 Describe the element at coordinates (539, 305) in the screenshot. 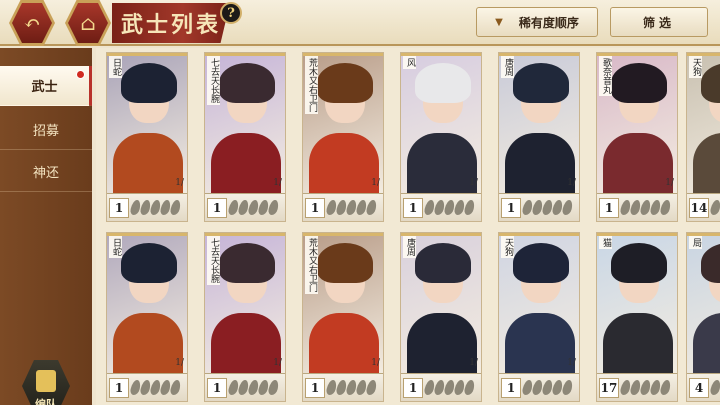

I see `samurai-portrait: 天狗` at that location.